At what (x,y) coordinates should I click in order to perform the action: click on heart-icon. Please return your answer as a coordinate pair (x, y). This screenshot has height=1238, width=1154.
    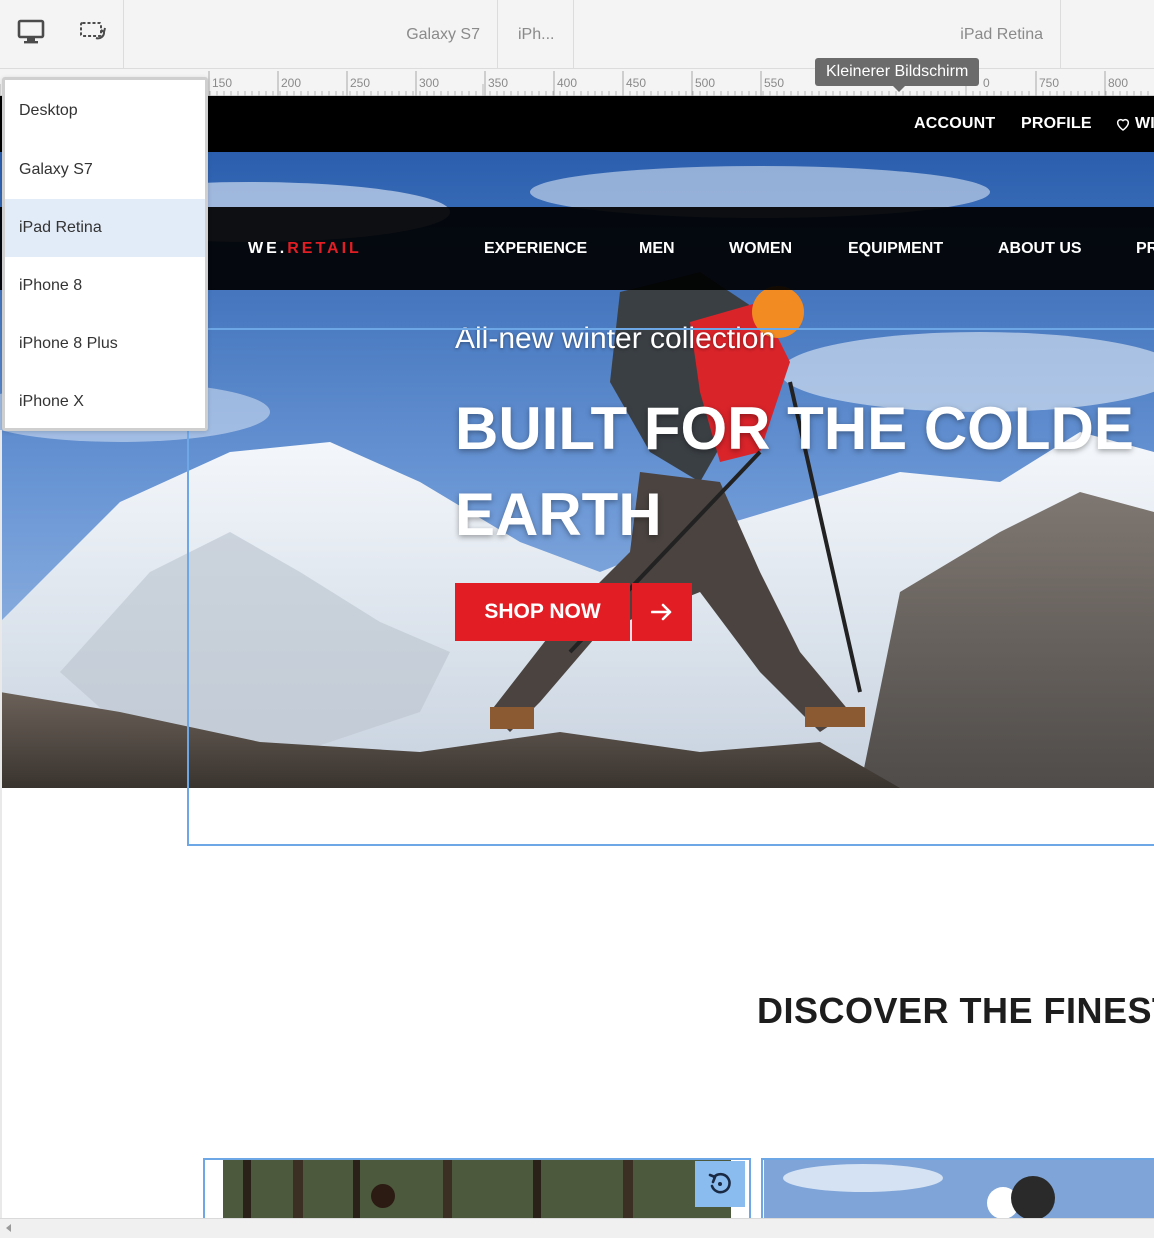
    Looking at the image, I should click on (1123, 124).